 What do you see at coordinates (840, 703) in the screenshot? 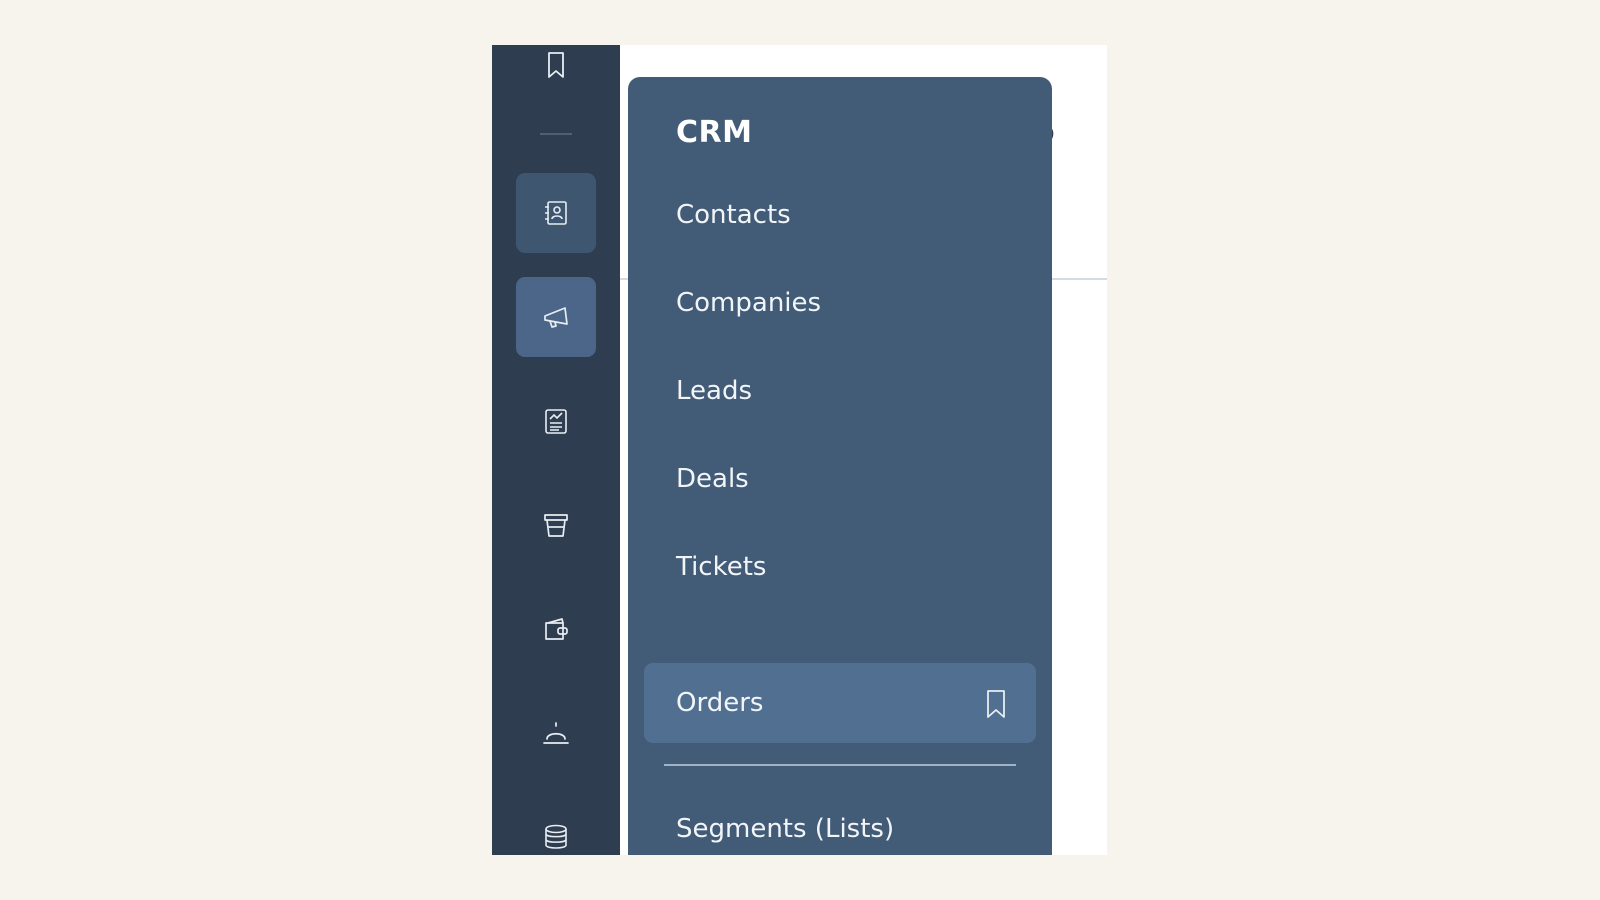
I see `menu-item-orders: Orders` at bounding box center [840, 703].